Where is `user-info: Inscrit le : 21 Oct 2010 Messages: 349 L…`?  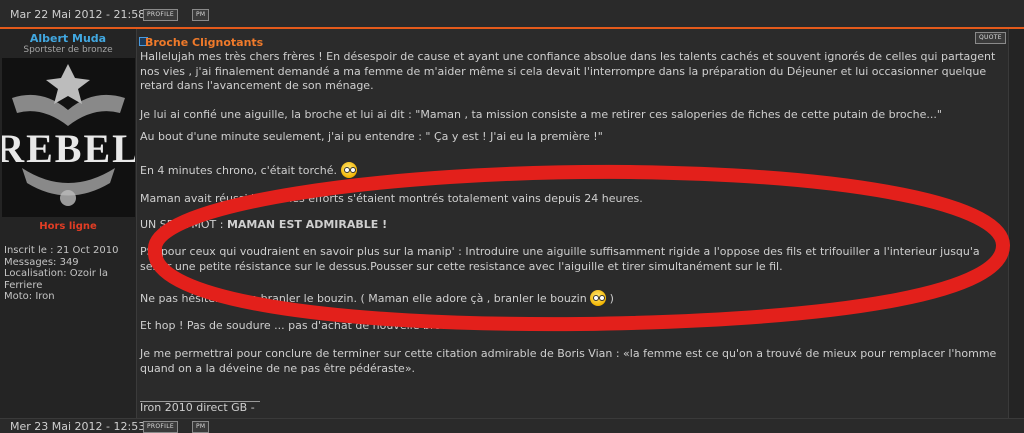 user-info: Inscrit le : 21 Oct 2010 Messages: 349 L… is located at coordinates (68, 274).